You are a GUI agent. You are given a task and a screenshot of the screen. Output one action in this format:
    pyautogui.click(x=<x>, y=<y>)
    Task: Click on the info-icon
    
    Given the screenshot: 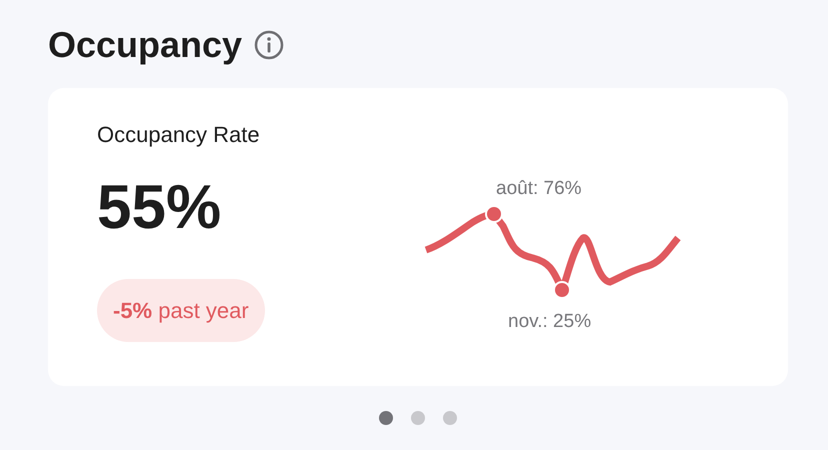 What is the action you would take?
    pyautogui.click(x=269, y=45)
    